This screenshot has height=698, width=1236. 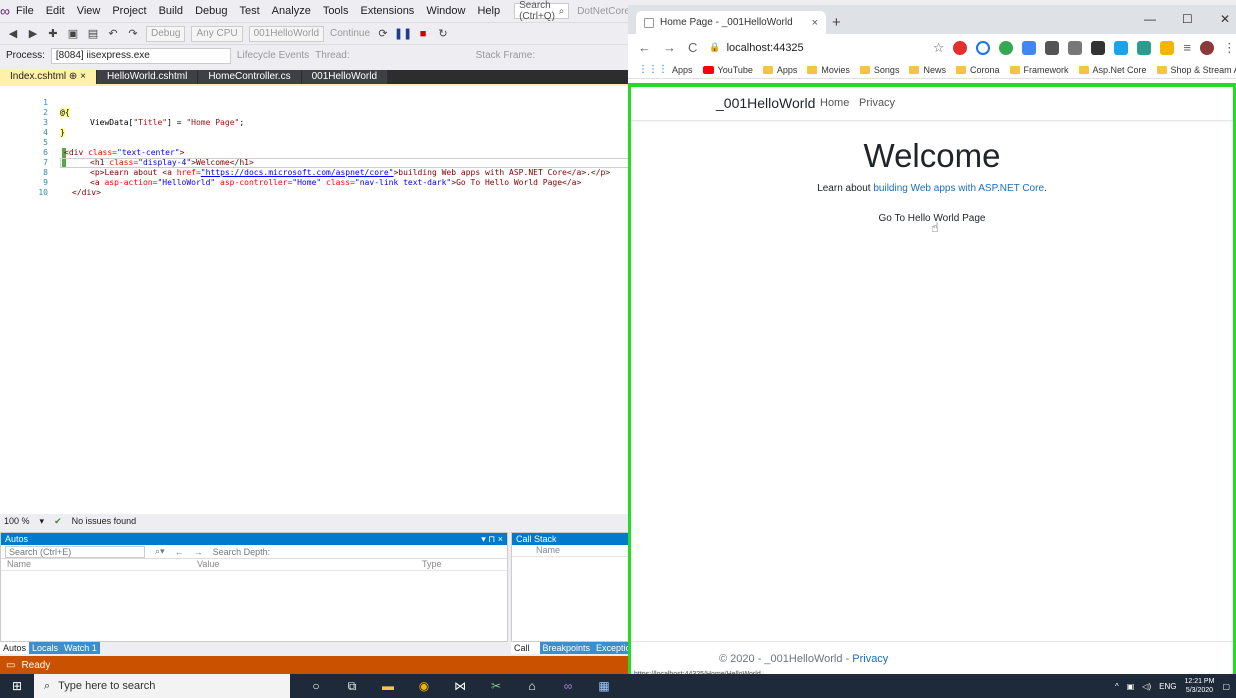 I want to click on close-icon: ▾ ⊓ ×, so click(x=494, y=539).